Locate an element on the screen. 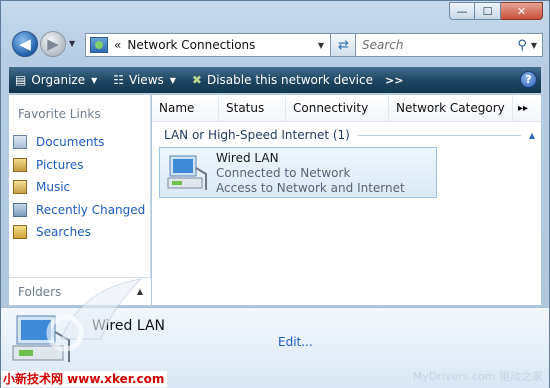  favorite-link-pictures: Pictures is located at coordinates (79, 165).